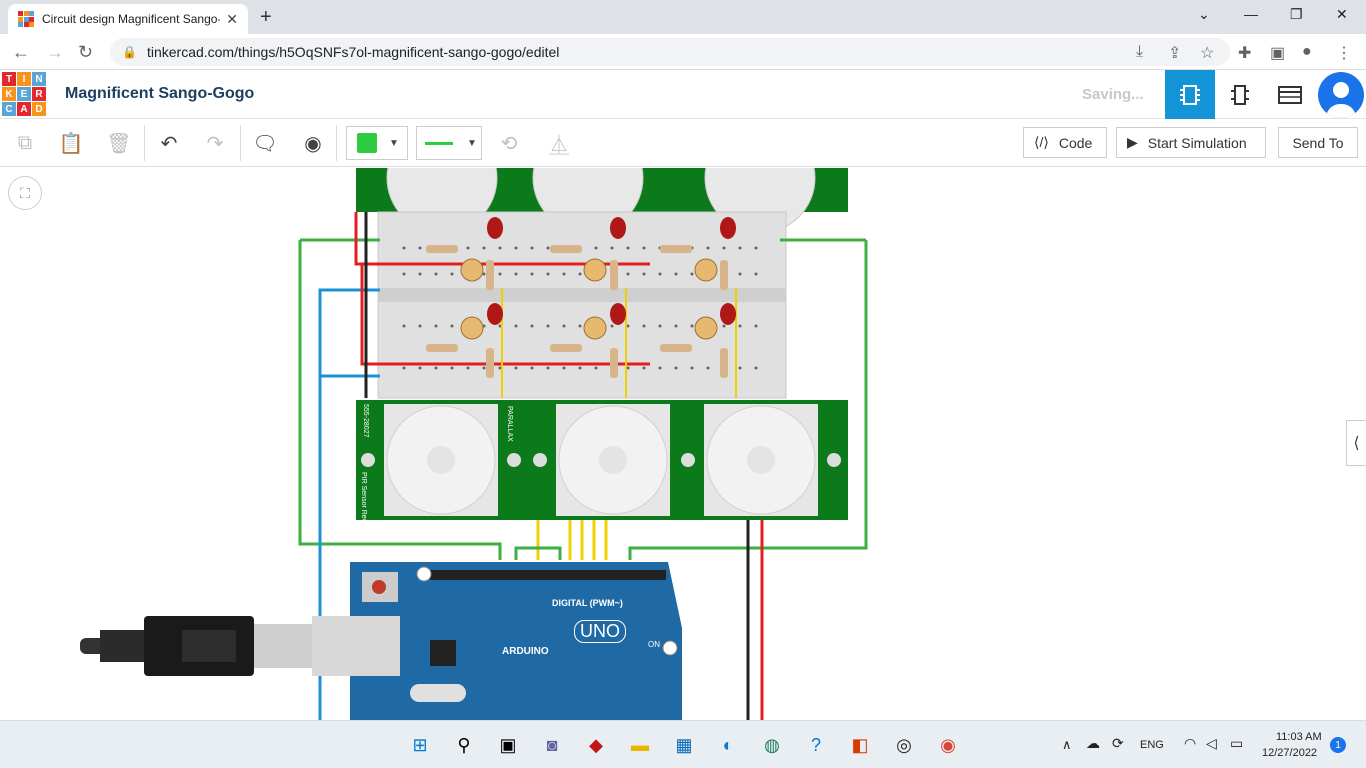 The image size is (1366, 768). I want to click on close-window-button: ✕, so click(1342, 14).